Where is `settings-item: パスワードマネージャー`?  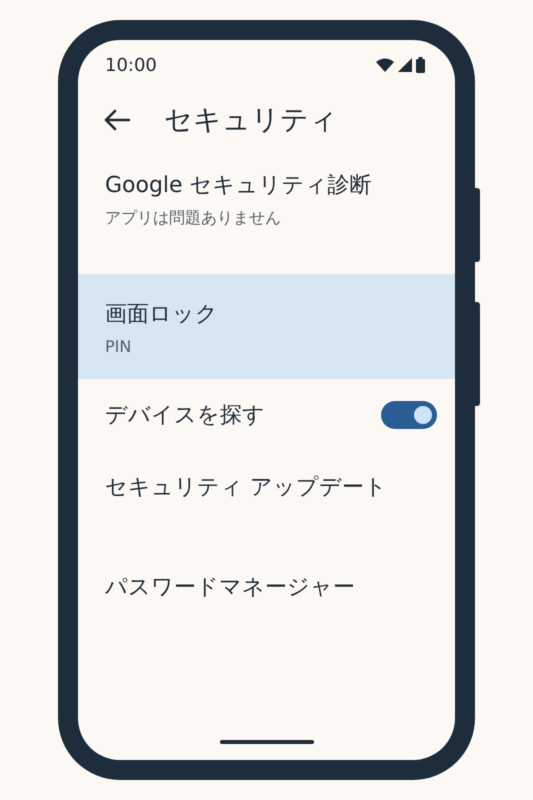
settings-item: パスワードマネージャー is located at coordinates (266, 587).